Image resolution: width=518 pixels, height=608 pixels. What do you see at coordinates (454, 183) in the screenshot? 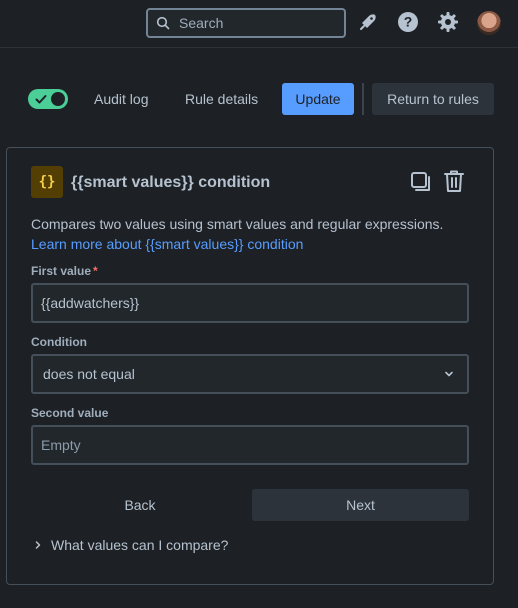
I see `delete-icon` at bounding box center [454, 183].